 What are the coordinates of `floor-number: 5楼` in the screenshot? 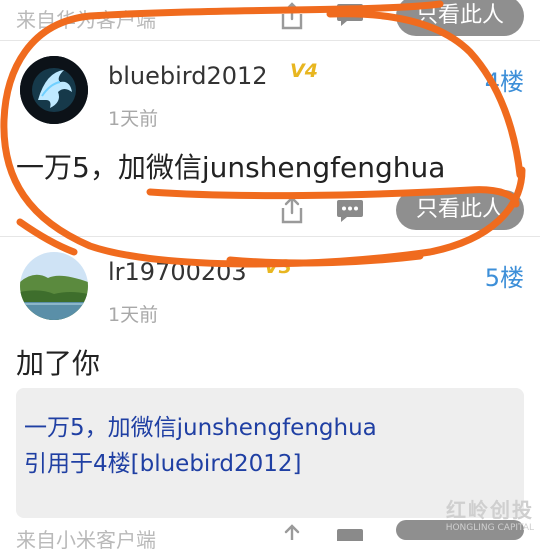 It's located at (504, 278).